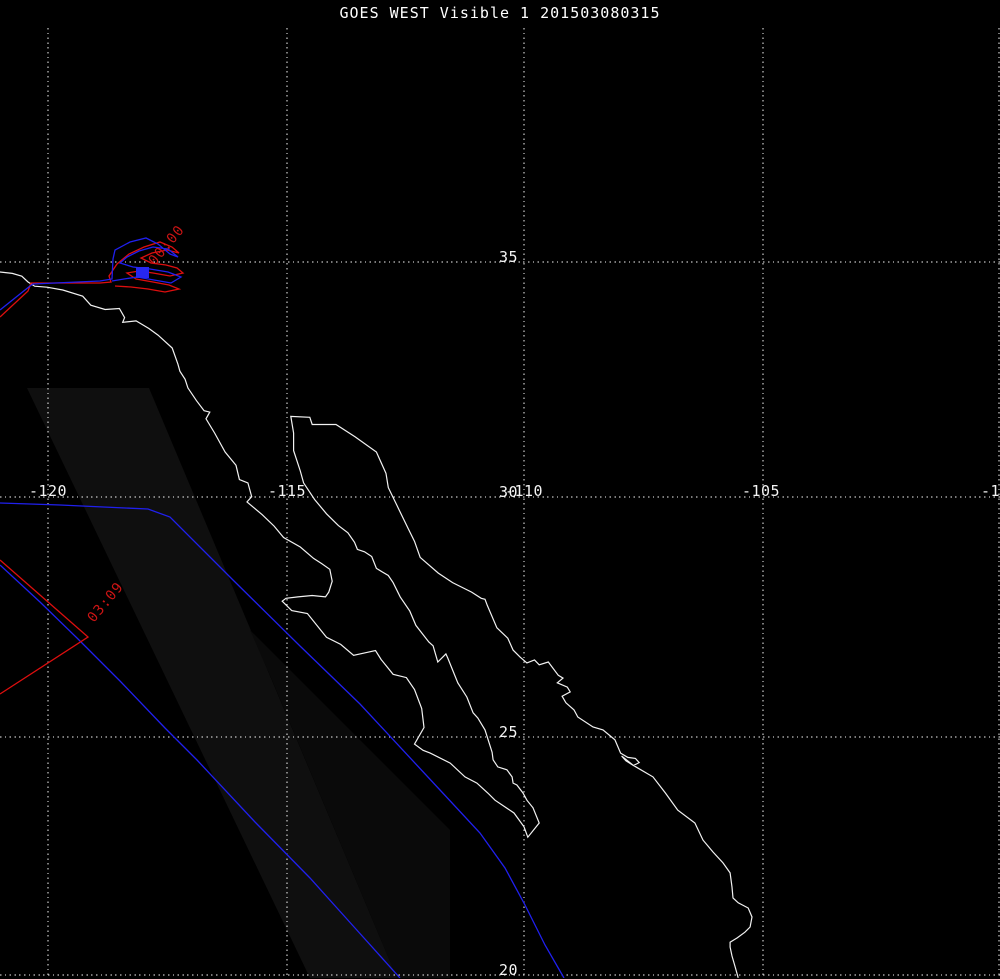  Describe the element at coordinates (287, 491) in the screenshot. I see `longitude-label: -115` at that location.